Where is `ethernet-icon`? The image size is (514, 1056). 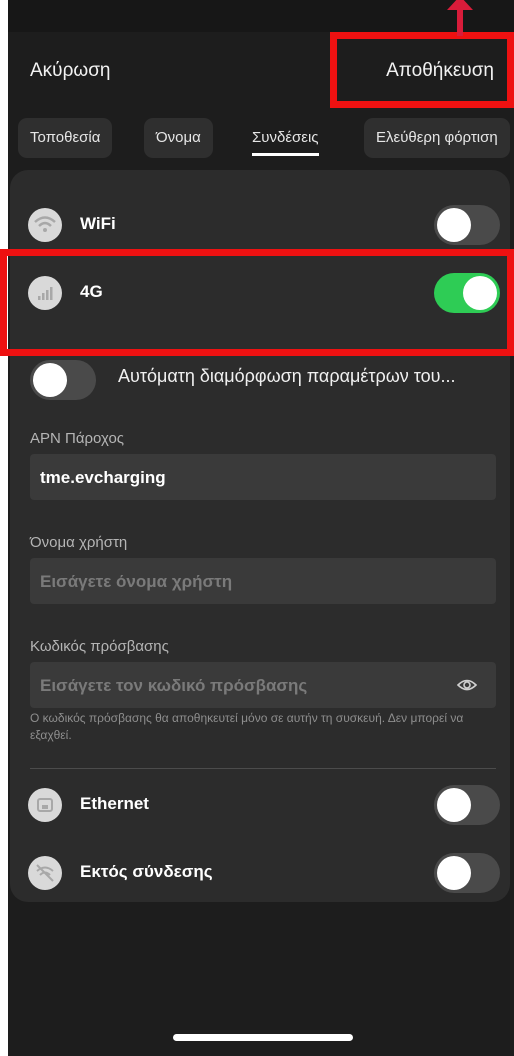 ethernet-icon is located at coordinates (45, 805).